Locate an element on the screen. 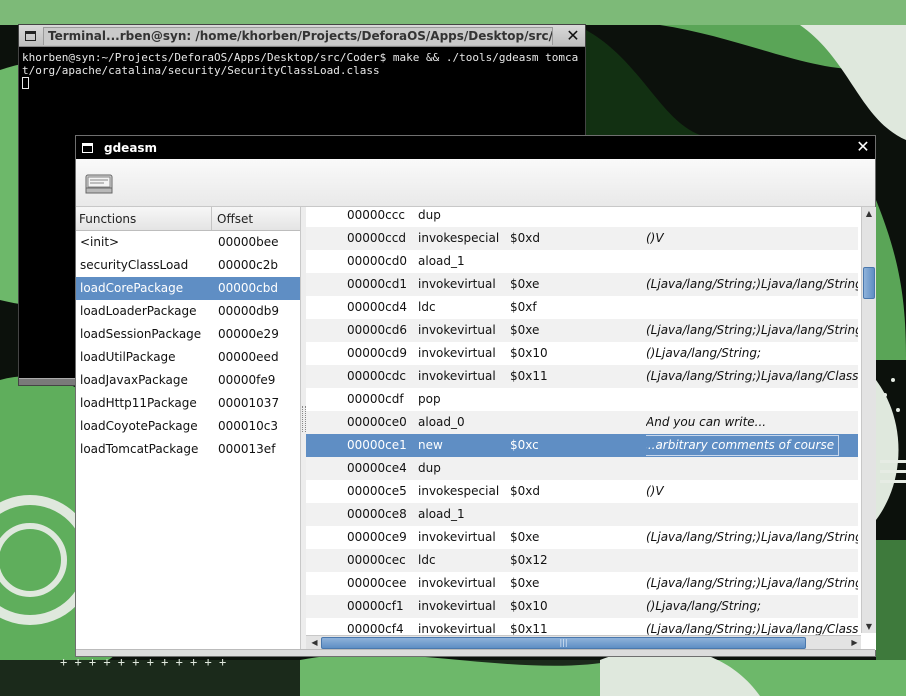  instruction-opcode: pop is located at coordinates (429, 399).